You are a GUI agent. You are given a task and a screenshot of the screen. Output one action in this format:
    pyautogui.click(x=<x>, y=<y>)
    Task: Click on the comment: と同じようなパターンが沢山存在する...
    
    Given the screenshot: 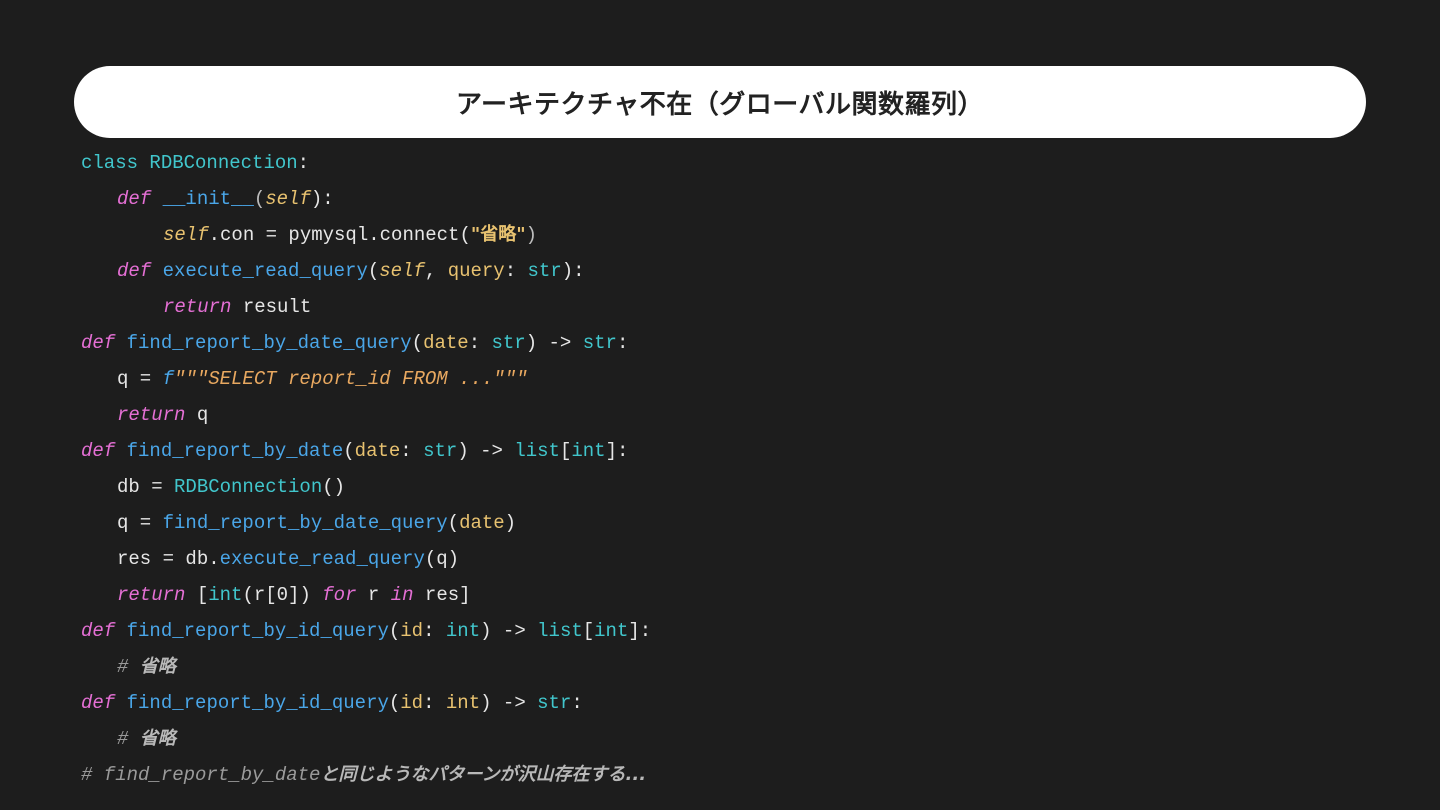 What is the action you would take?
    pyautogui.click(x=483, y=774)
    